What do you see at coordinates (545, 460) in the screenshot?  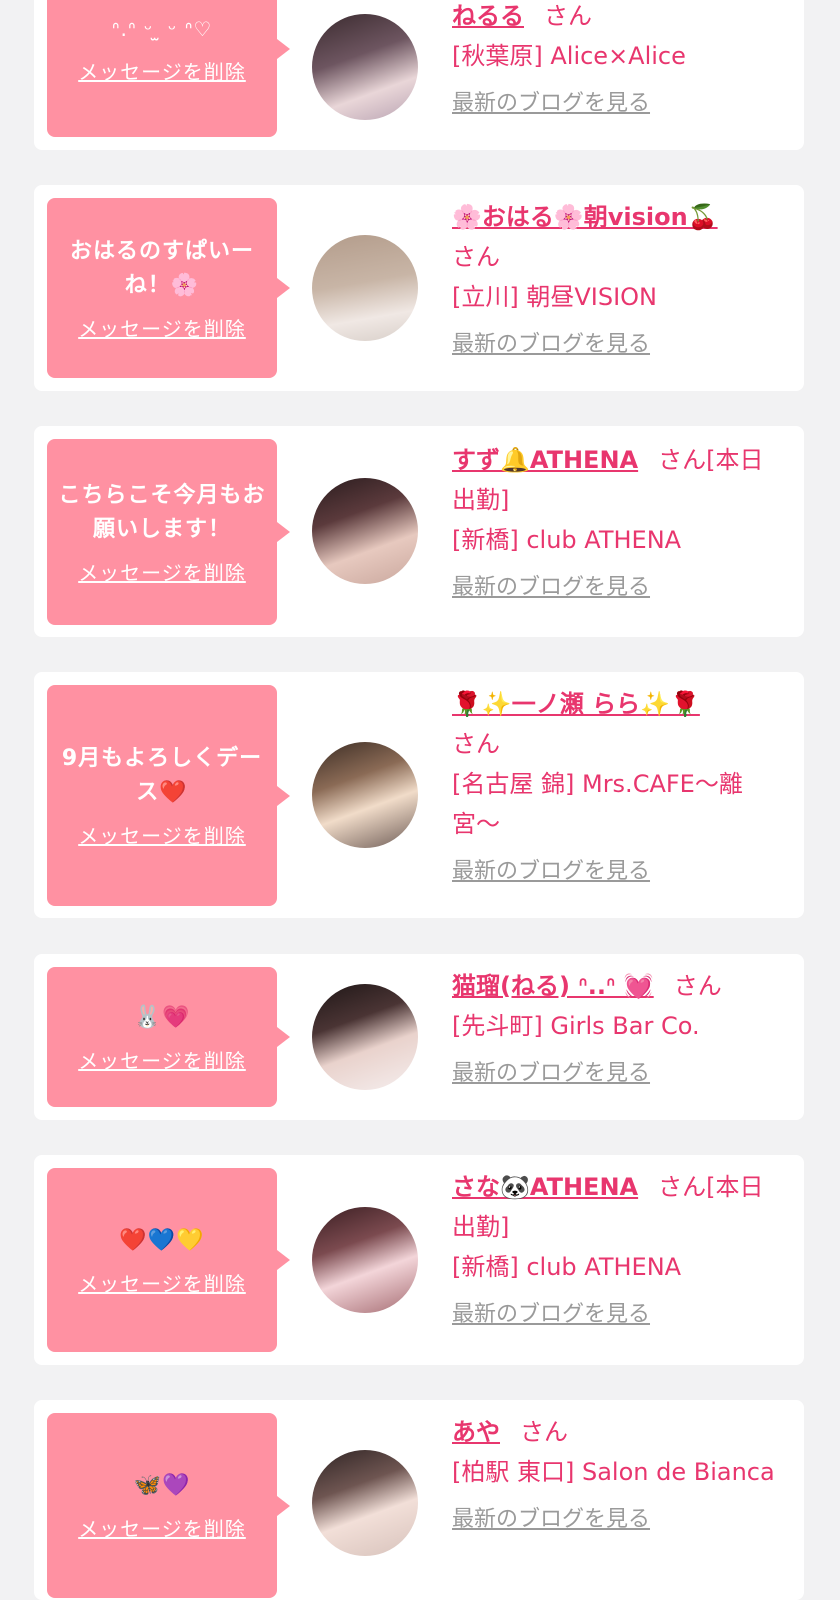 I see `sender-name-link: すず🔔ATHENA` at bounding box center [545, 460].